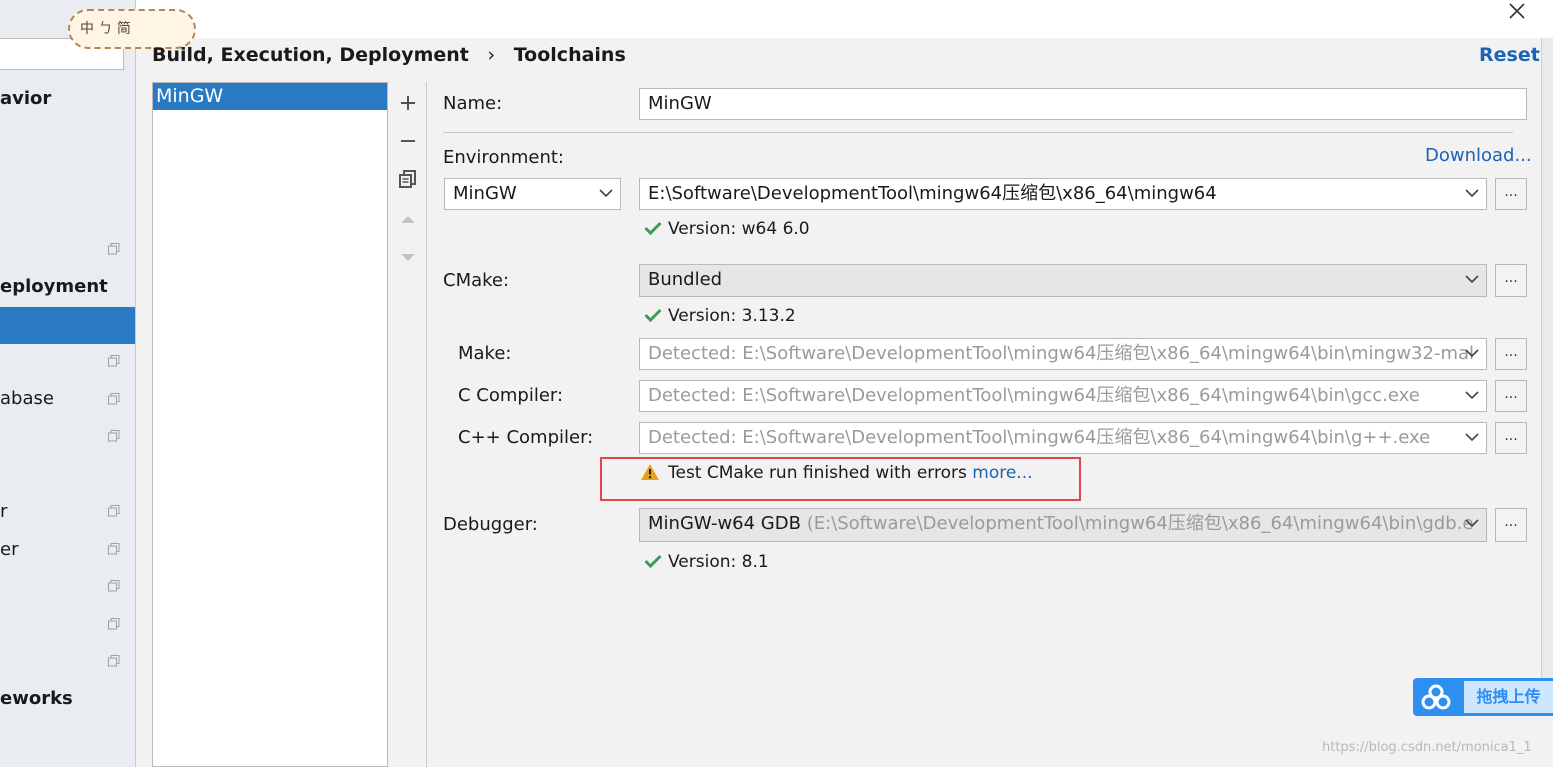 The height and width of the screenshot is (767, 1553). Describe the element at coordinates (532, 194) in the screenshot. I see `environment-type-select: MinGW` at that location.